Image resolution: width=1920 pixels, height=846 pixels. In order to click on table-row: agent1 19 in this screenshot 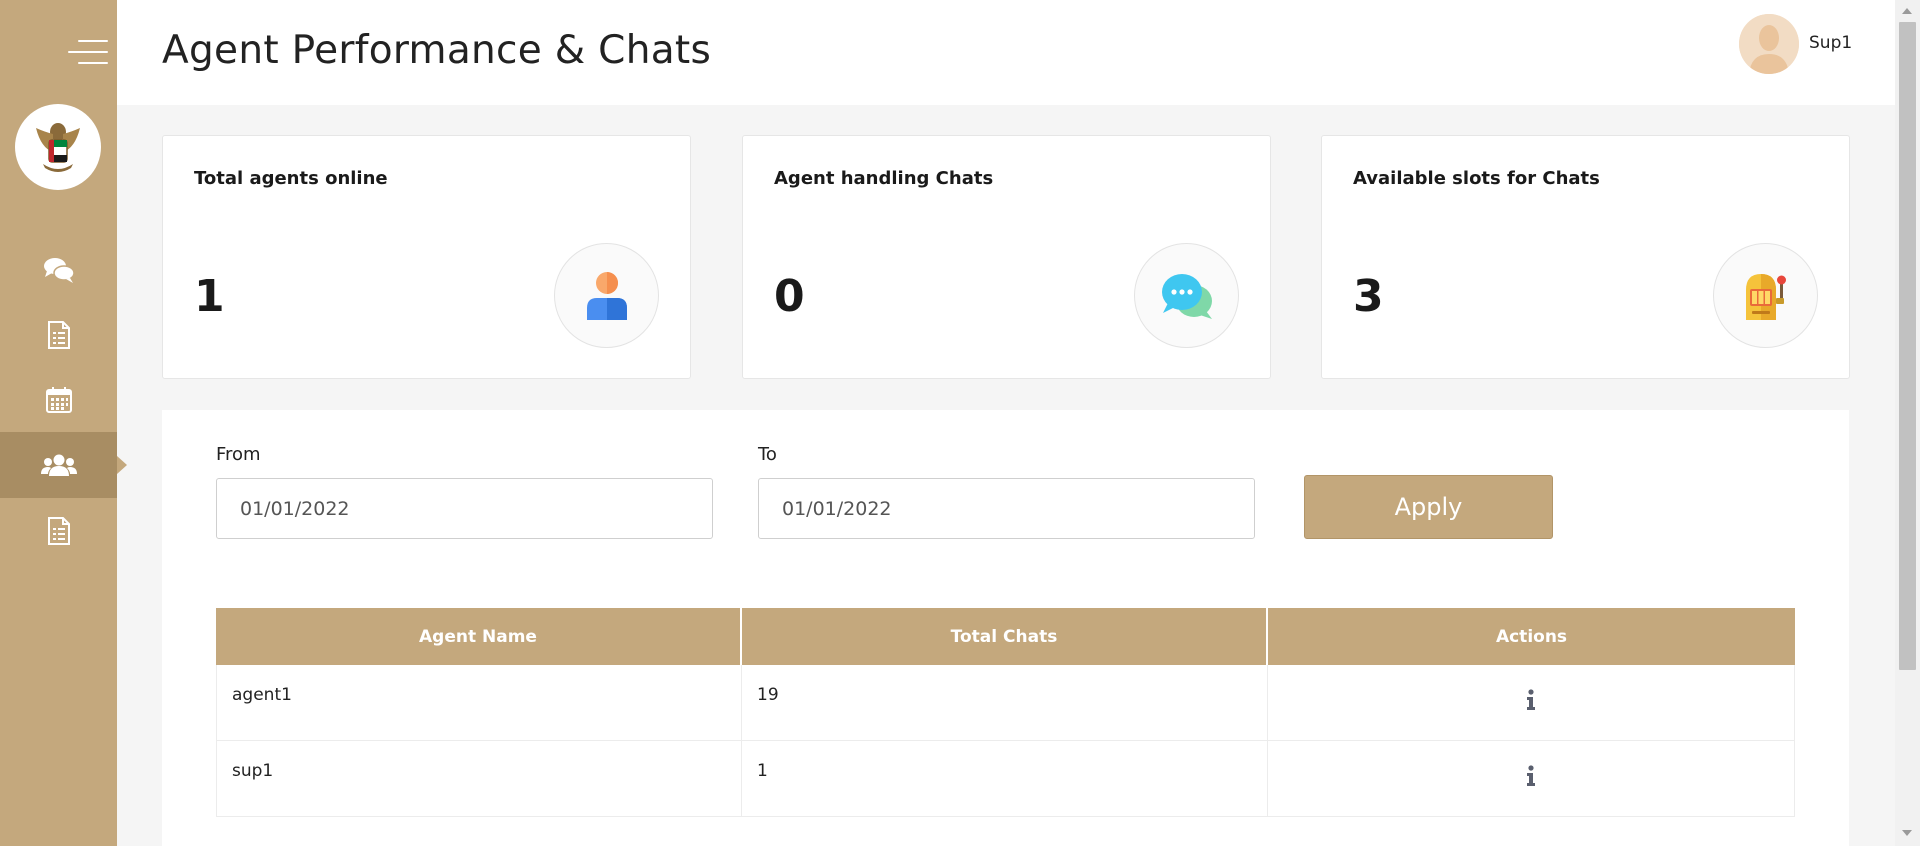, I will do `click(1005, 703)`.